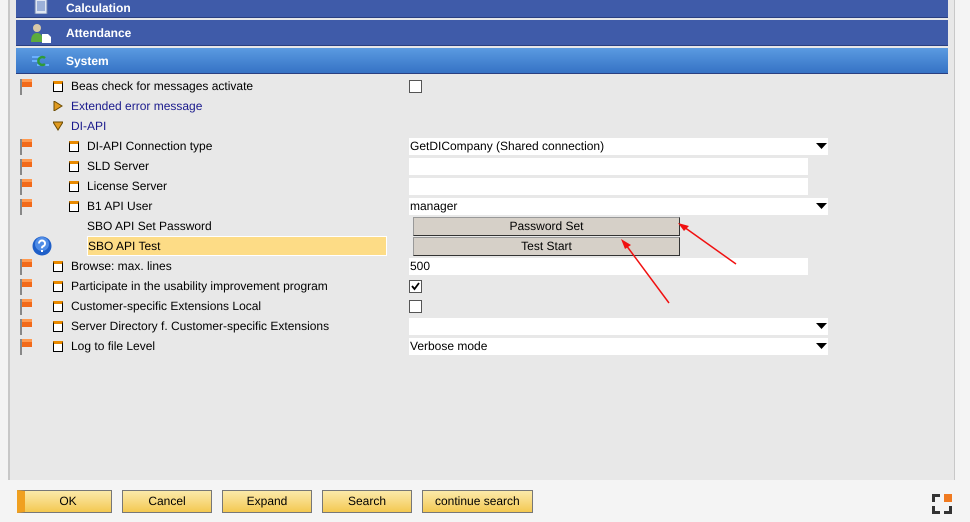 This screenshot has width=970, height=522. Describe the element at coordinates (149, 146) in the screenshot. I see `setting-label: DI-API Connection type` at that location.